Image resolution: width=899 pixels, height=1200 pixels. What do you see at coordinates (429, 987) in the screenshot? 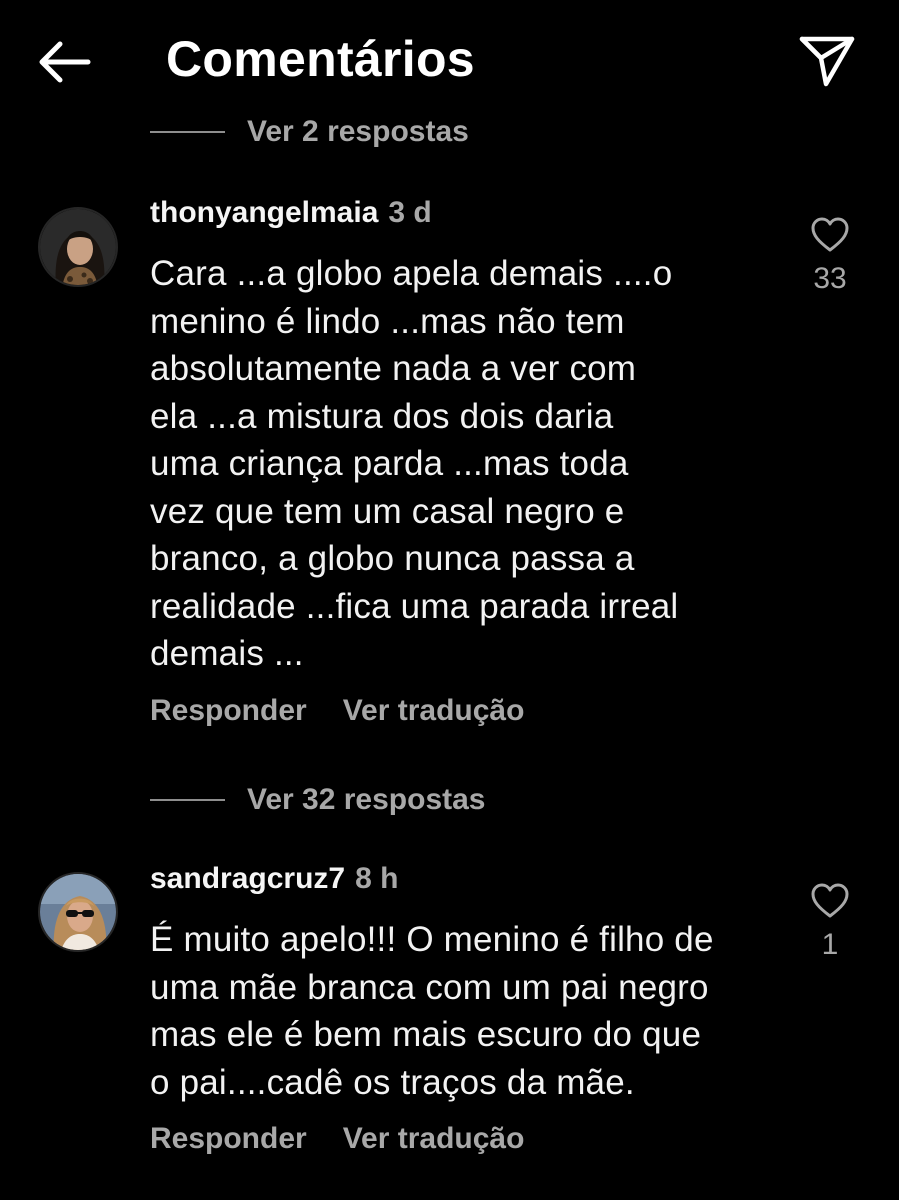
I see `comment-line: uma mãe branca com um pai negro` at bounding box center [429, 987].